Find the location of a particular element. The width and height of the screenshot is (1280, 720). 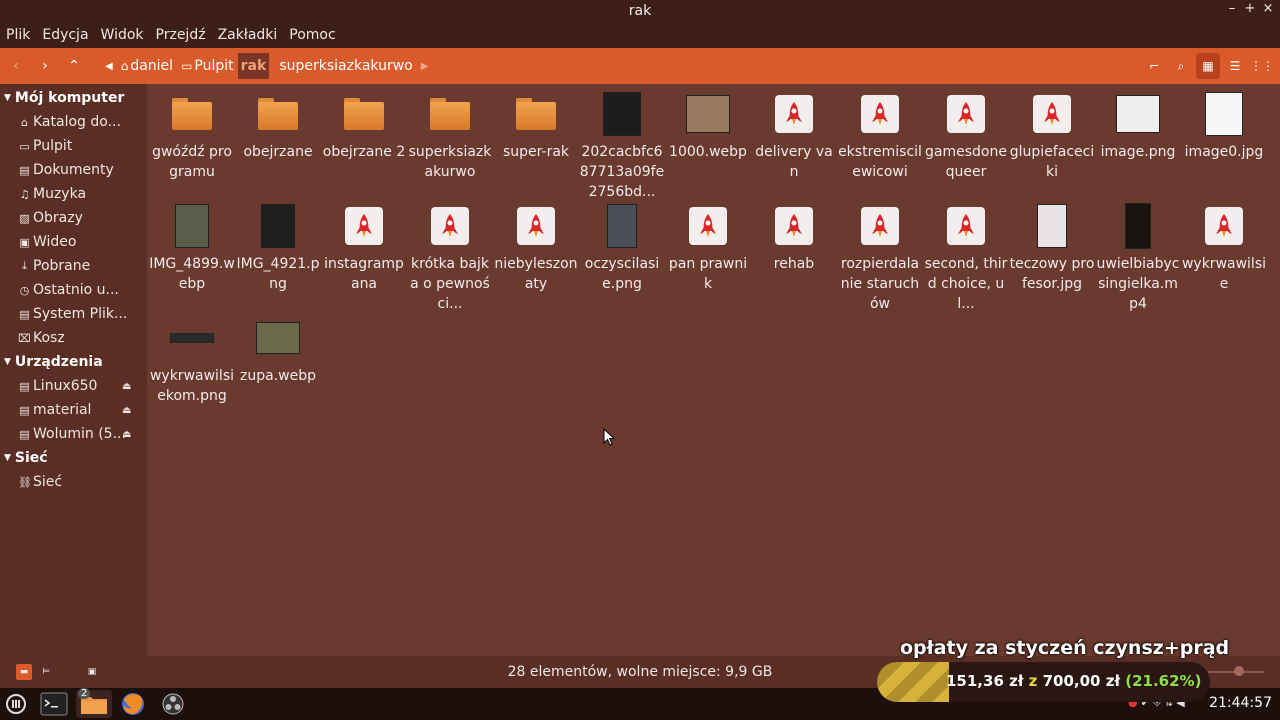

sidebar-item: ♫ Muzyka is located at coordinates (73, 194).